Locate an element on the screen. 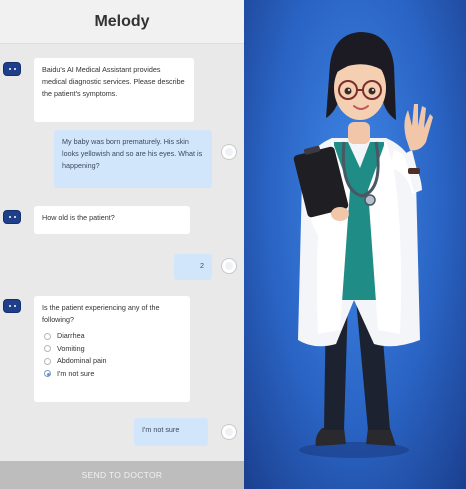 Image resolution: width=466 pixels, height=489 pixels. option-label: I'm not sure is located at coordinates (76, 373).